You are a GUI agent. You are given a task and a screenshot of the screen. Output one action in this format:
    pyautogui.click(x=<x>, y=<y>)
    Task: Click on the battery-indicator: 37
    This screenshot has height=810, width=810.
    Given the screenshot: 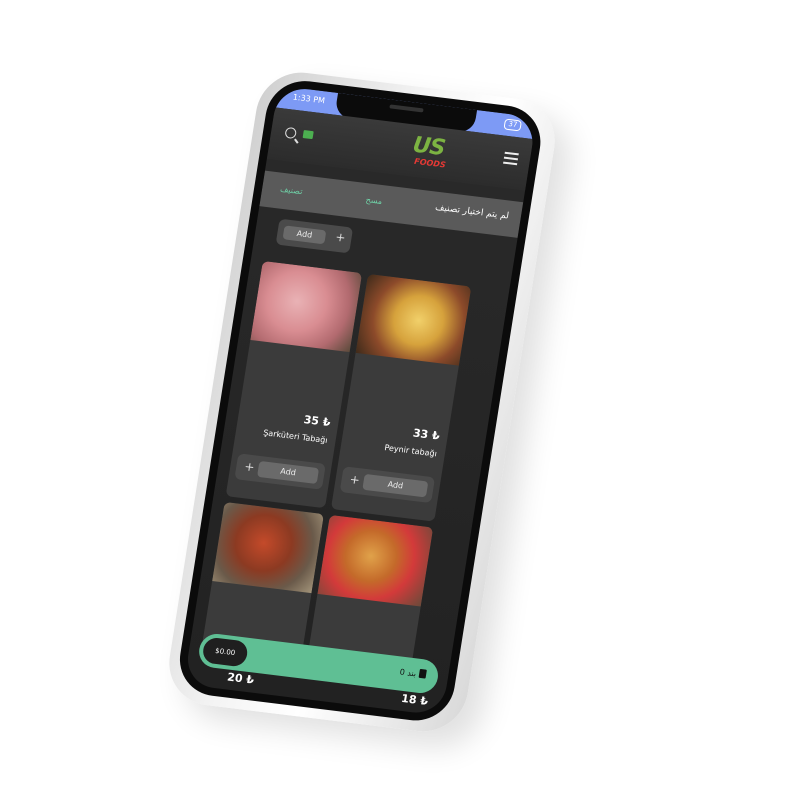 What is the action you would take?
    pyautogui.click(x=512, y=125)
    